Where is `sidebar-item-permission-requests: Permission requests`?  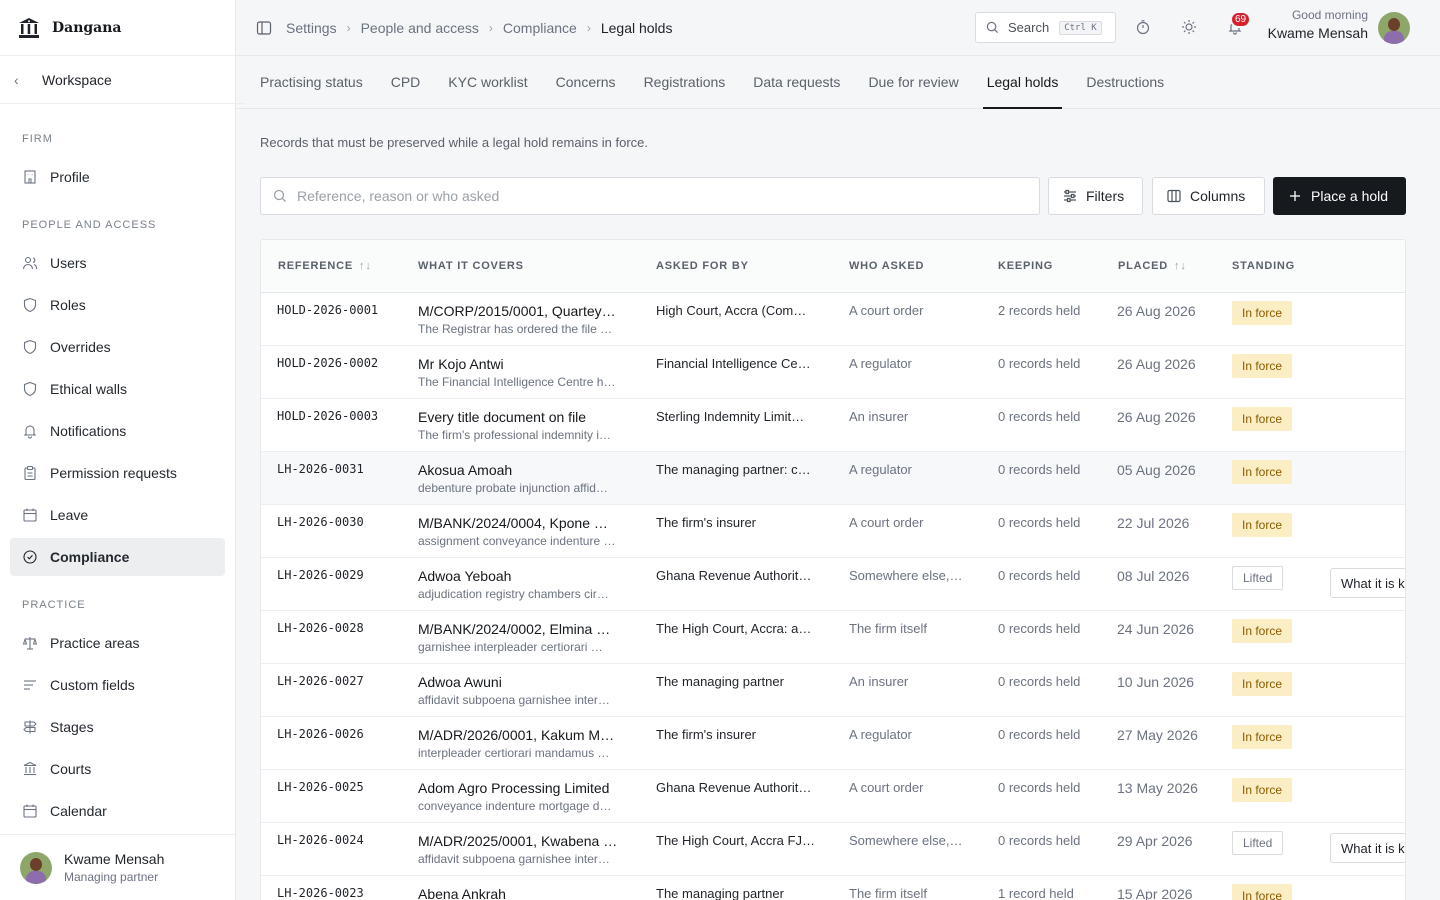
sidebar-item-permission-requests: Permission requests is located at coordinates (117, 473).